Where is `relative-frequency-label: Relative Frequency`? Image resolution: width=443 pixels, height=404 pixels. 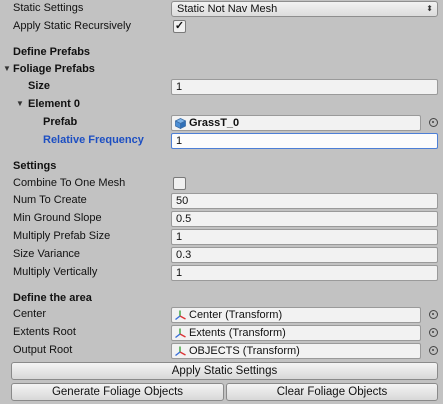
relative-frequency-label: Relative Frequency is located at coordinates (93, 140).